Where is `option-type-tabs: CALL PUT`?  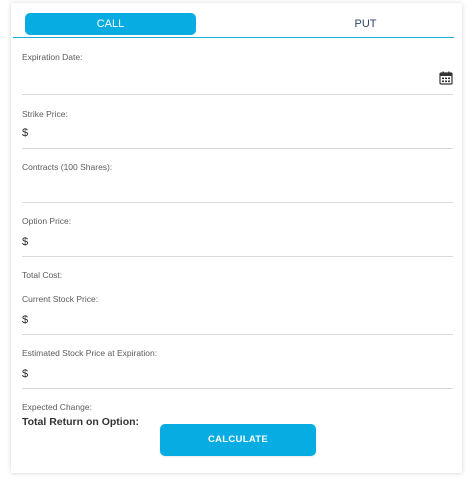
option-type-tabs: CALL PUT is located at coordinates (233, 25).